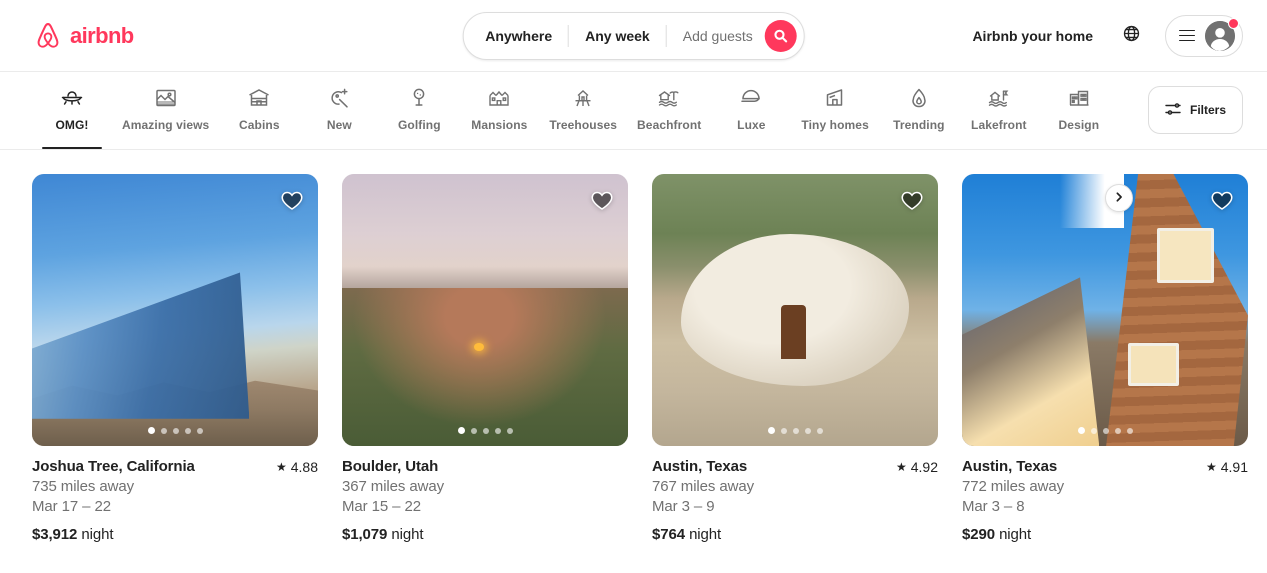  What do you see at coordinates (1227, 467) in the screenshot?
I see `listing-rating: ★ 4.91` at bounding box center [1227, 467].